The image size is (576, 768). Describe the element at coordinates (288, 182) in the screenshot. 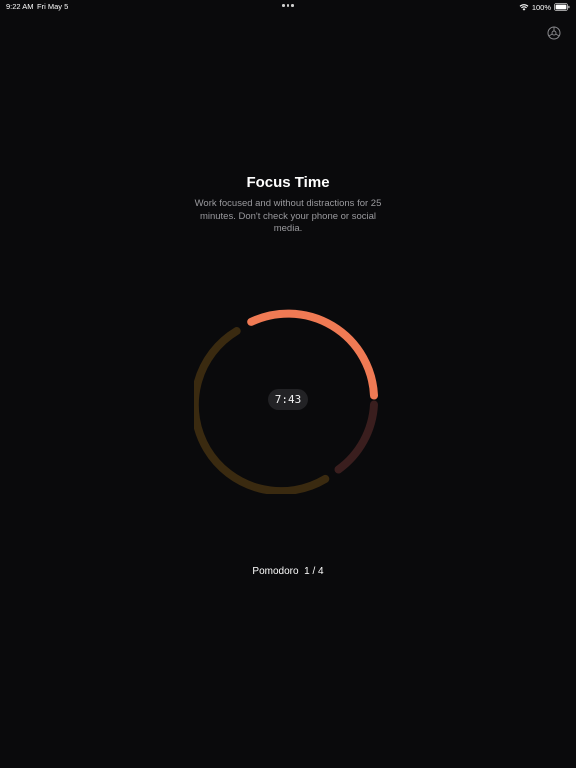

I see `focus-title: Focus Time` at that location.